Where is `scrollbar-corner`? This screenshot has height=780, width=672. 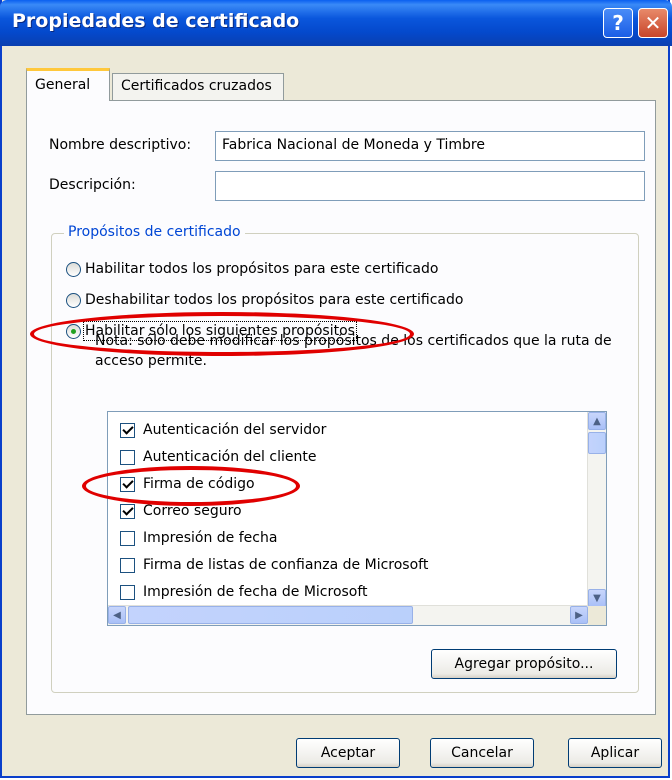
scrollbar-corner is located at coordinates (597, 615).